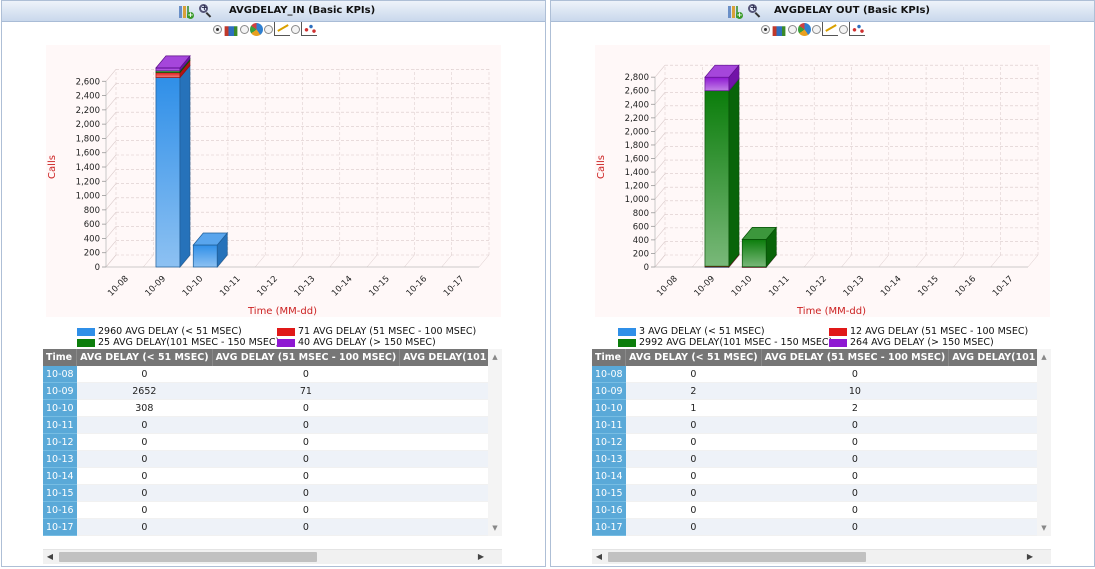 The height and width of the screenshot is (569, 1095). I want to click on y-tick-label: 2,800, so click(637, 78).